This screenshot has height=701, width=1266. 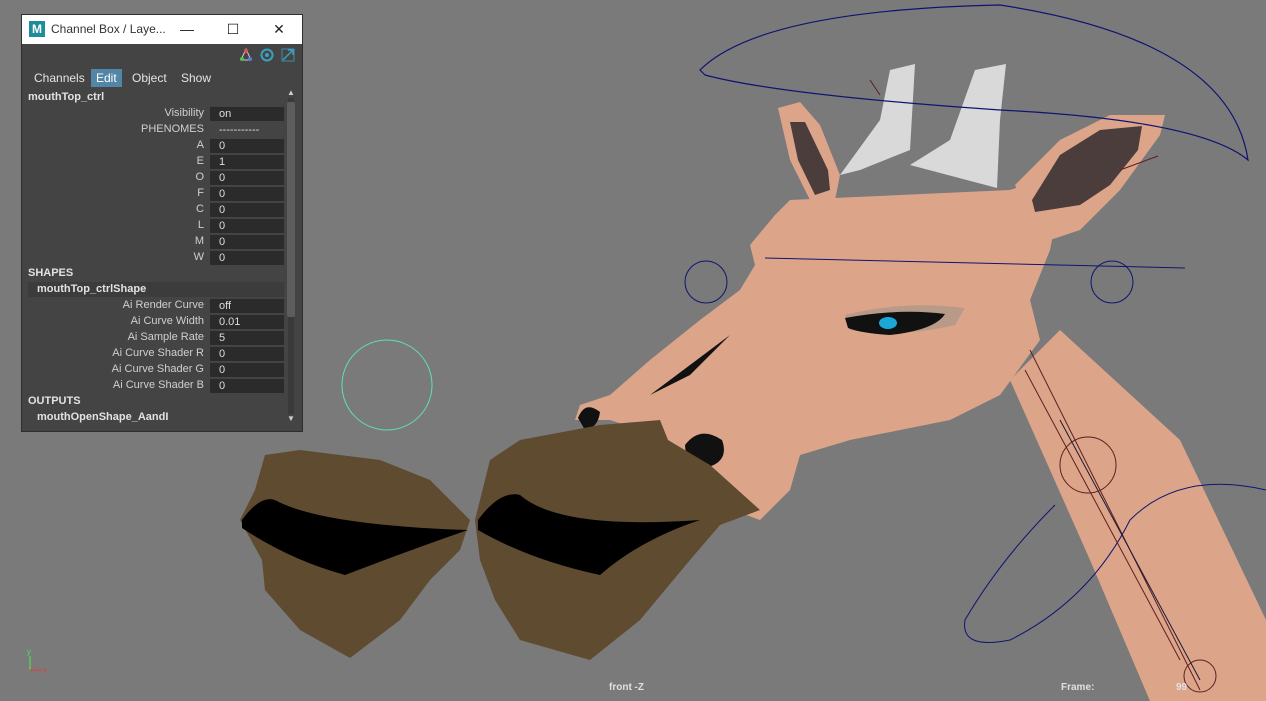 What do you see at coordinates (291, 209) in the screenshot?
I see `scroll-thumb` at bounding box center [291, 209].